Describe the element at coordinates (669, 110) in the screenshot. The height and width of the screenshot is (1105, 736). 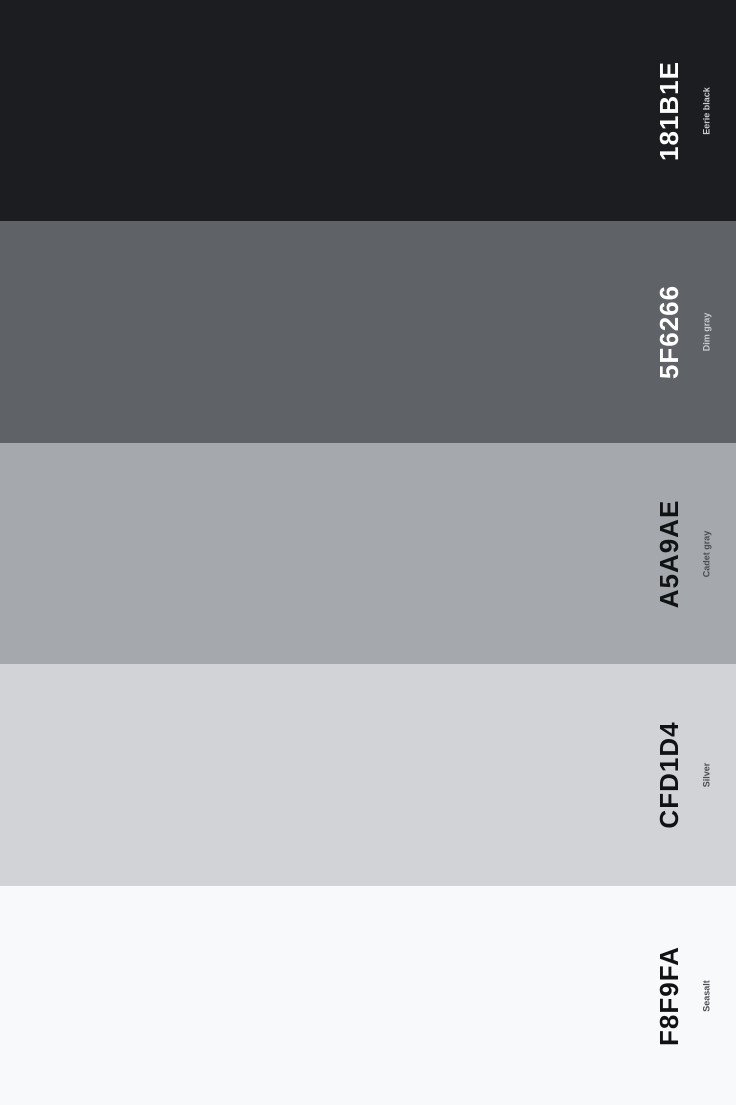
I see `swatch-hex-code: 181B1E` at that location.